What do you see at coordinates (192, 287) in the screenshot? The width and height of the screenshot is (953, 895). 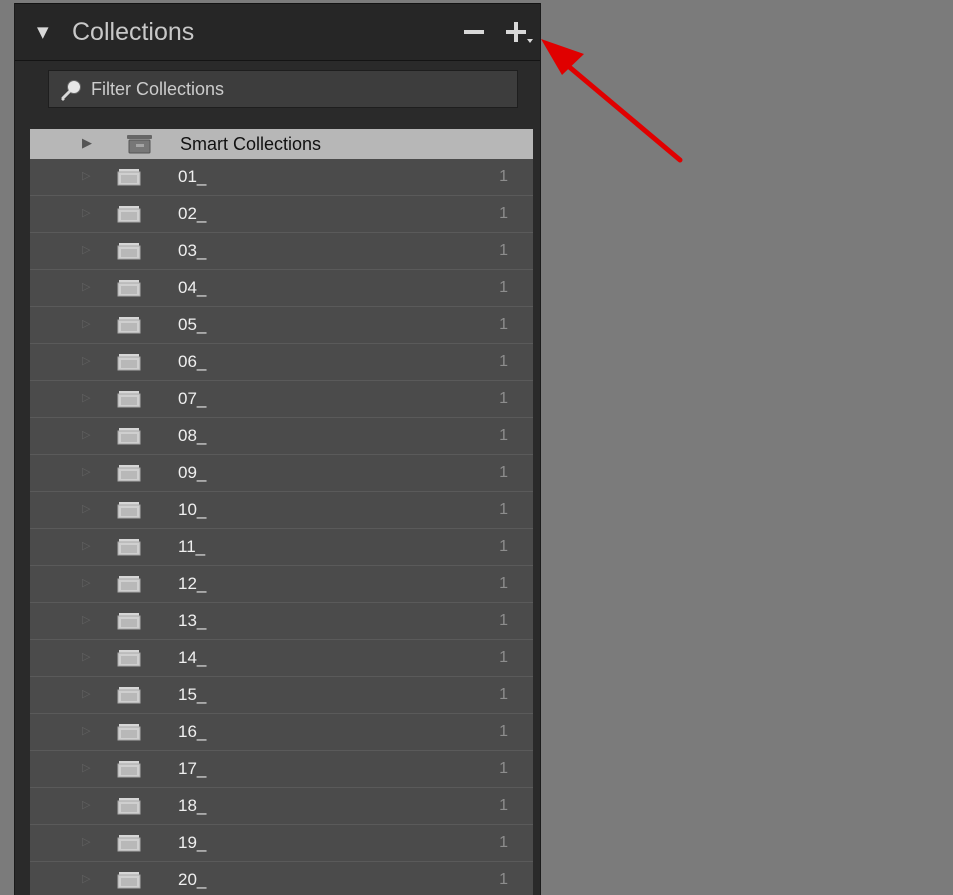 I see `collection-label: 04_` at bounding box center [192, 287].